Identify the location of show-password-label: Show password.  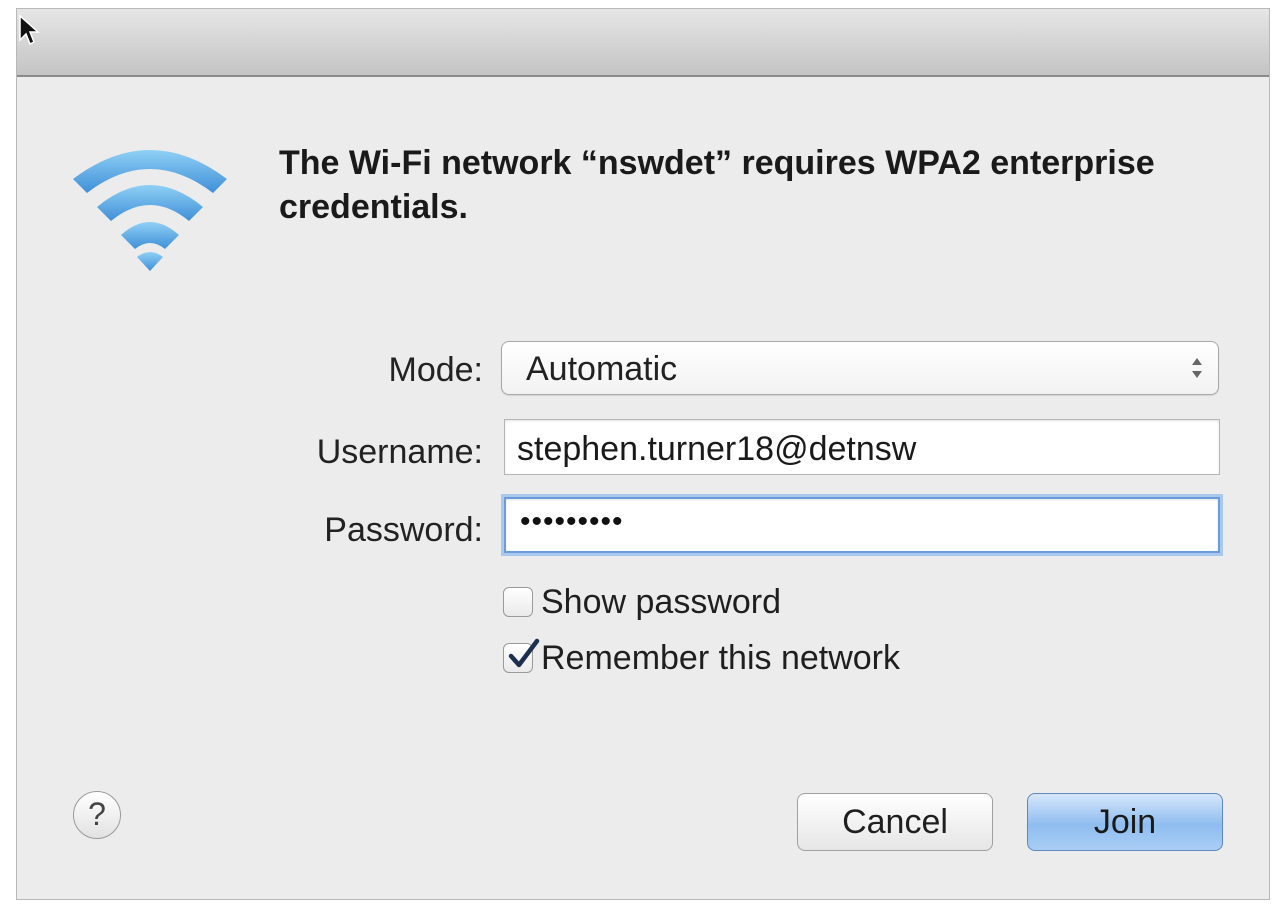
(661, 602).